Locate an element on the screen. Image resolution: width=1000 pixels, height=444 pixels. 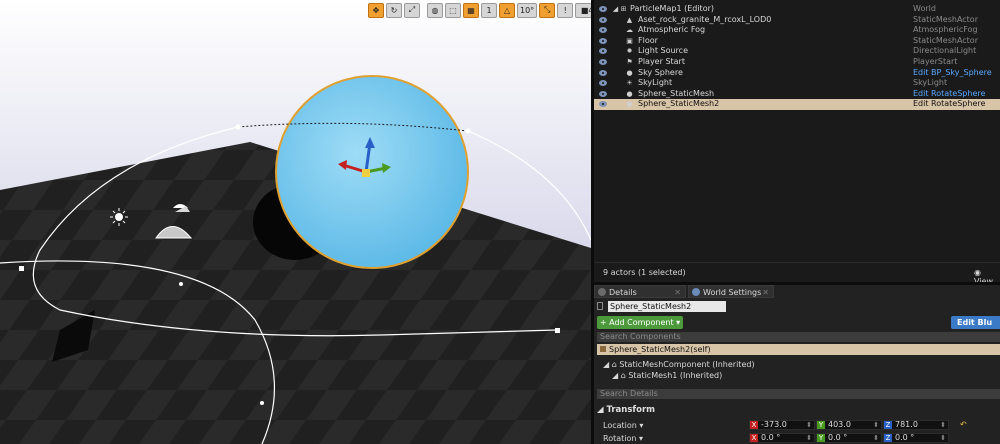
grid-snap-button: ▦ is located at coordinates (471, 10).